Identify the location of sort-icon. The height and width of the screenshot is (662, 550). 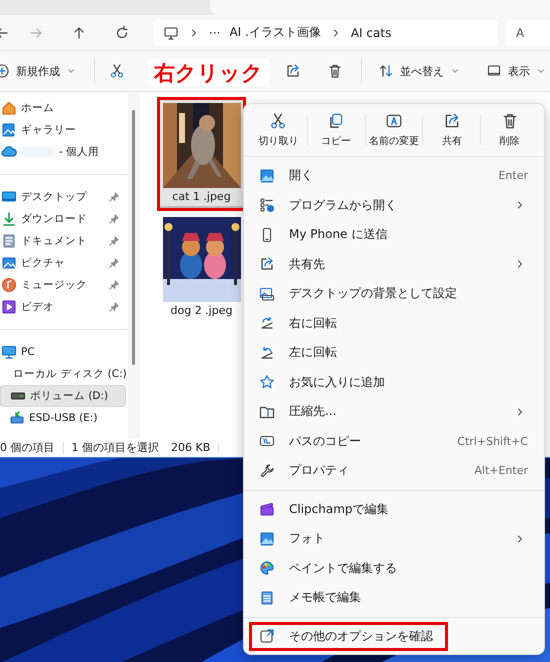
(386, 71).